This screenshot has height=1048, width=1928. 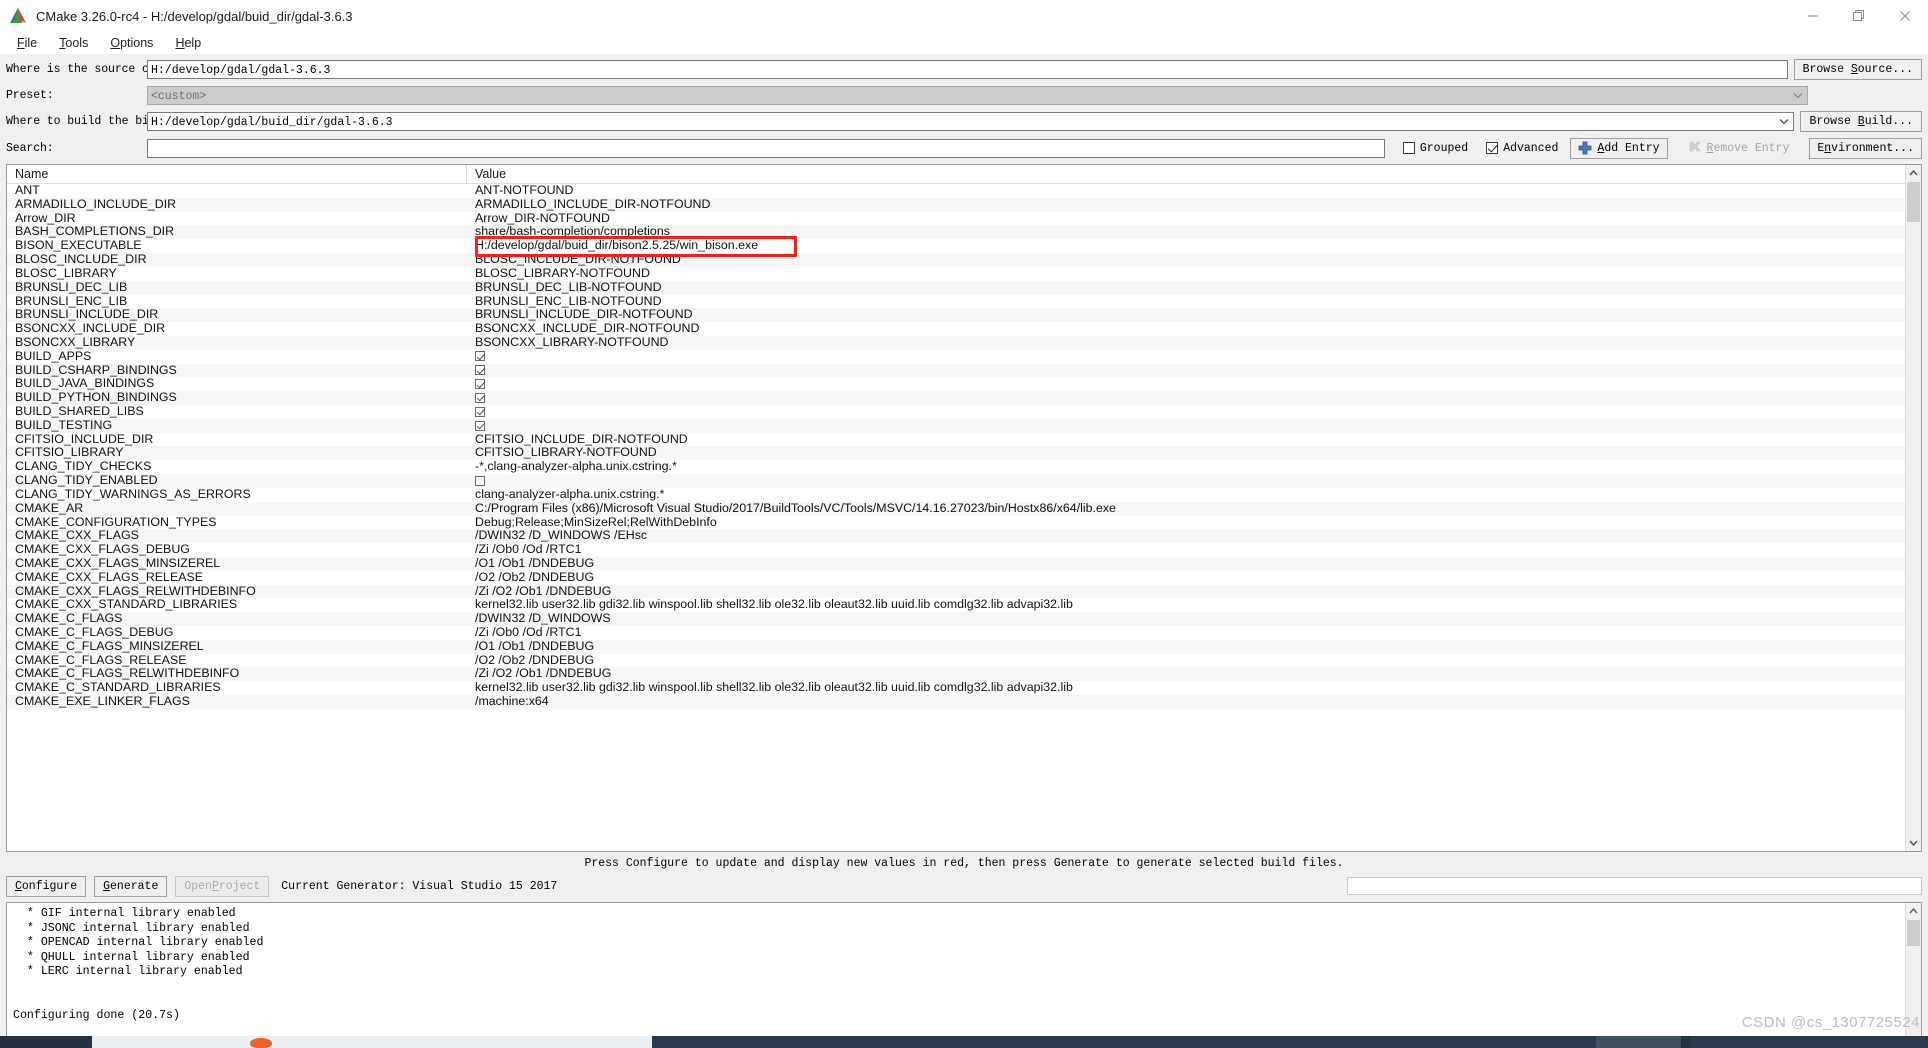 What do you see at coordinates (1905, 16) in the screenshot?
I see `close-icon` at bounding box center [1905, 16].